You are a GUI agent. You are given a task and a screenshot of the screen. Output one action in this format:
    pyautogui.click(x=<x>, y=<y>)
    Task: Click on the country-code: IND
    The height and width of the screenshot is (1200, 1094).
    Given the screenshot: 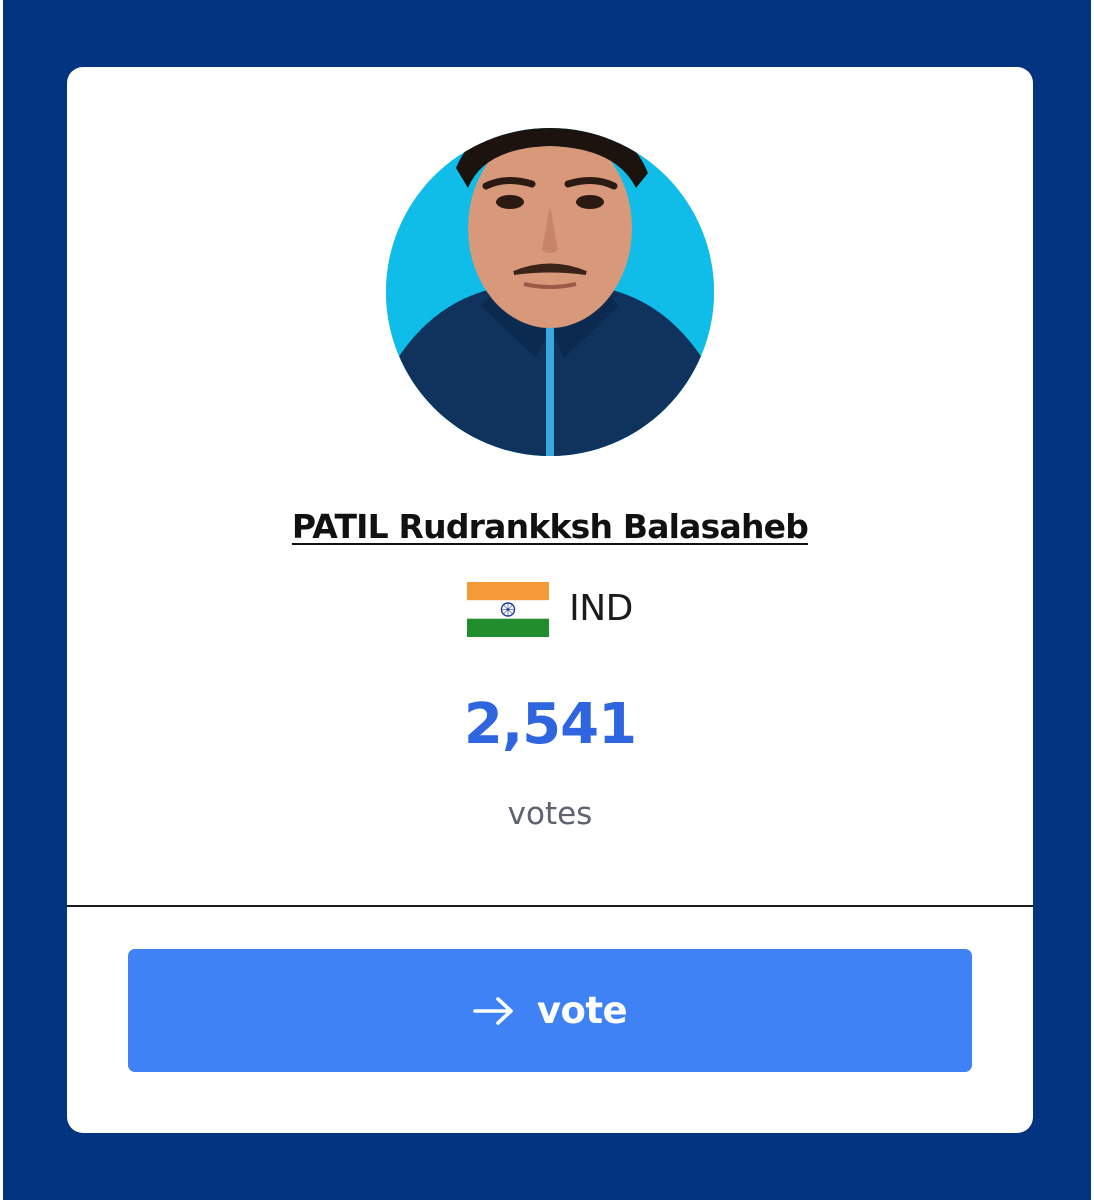 What is the action you would take?
    pyautogui.click(x=601, y=608)
    